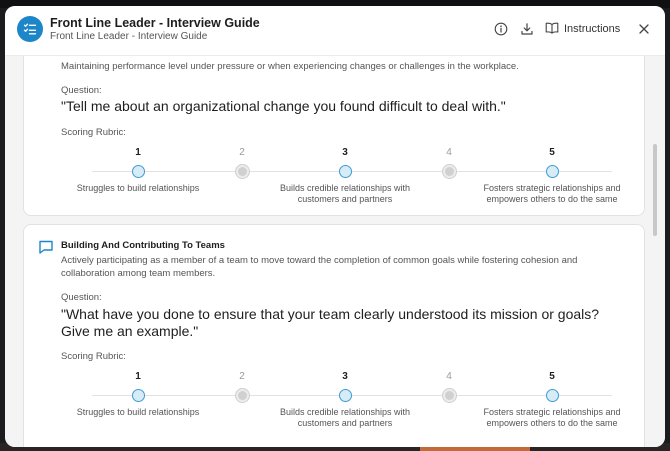 Image resolution: width=670 pixels, height=451 pixels. I want to click on modal-title: Front Line Leader - Interview Guide, so click(155, 23).